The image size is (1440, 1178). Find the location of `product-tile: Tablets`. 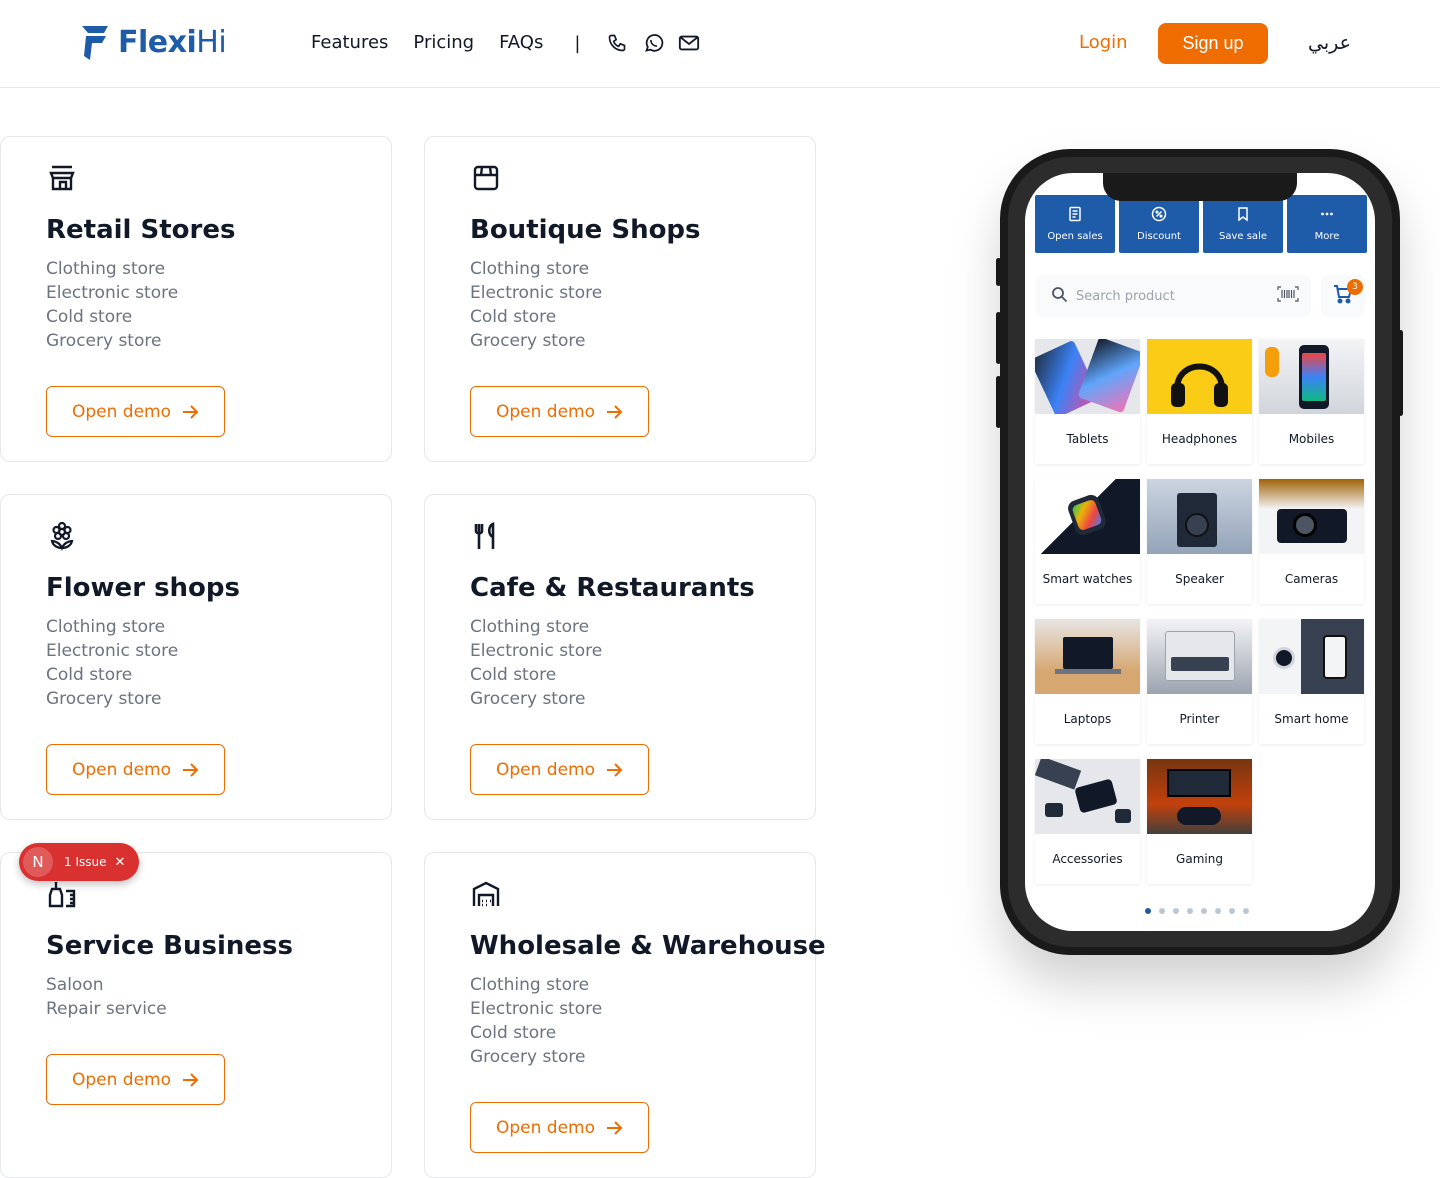

product-tile: Tablets is located at coordinates (1087, 401).